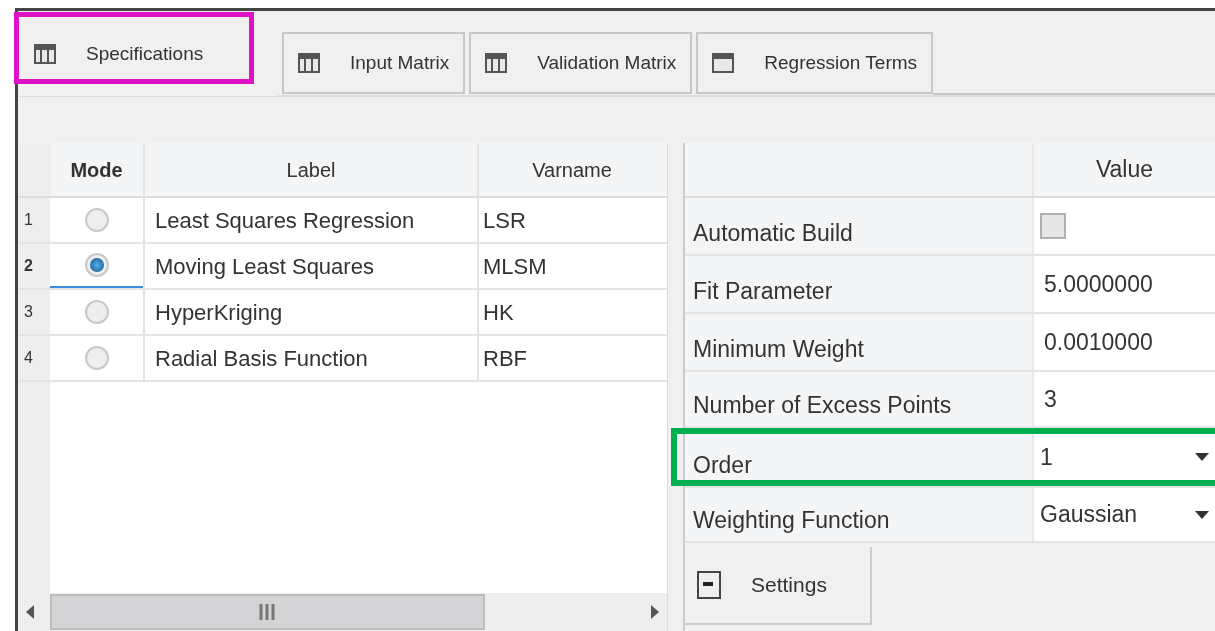 The width and height of the screenshot is (1215, 631). What do you see at coordinates (34, 312) in the screenshot?
I see `row-number: 3` at bounding box center [34, 312].